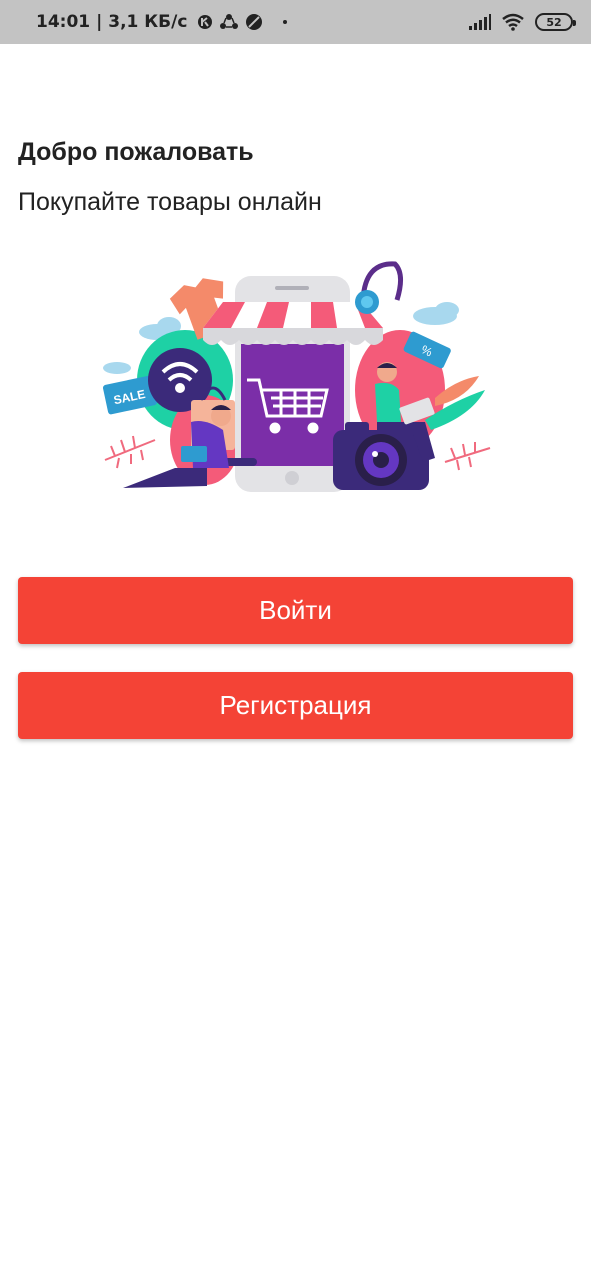  What do you see at coordinates (205, 22) in the screenshot?
I see `app-notification-icon` at bounding box center [205, 22].